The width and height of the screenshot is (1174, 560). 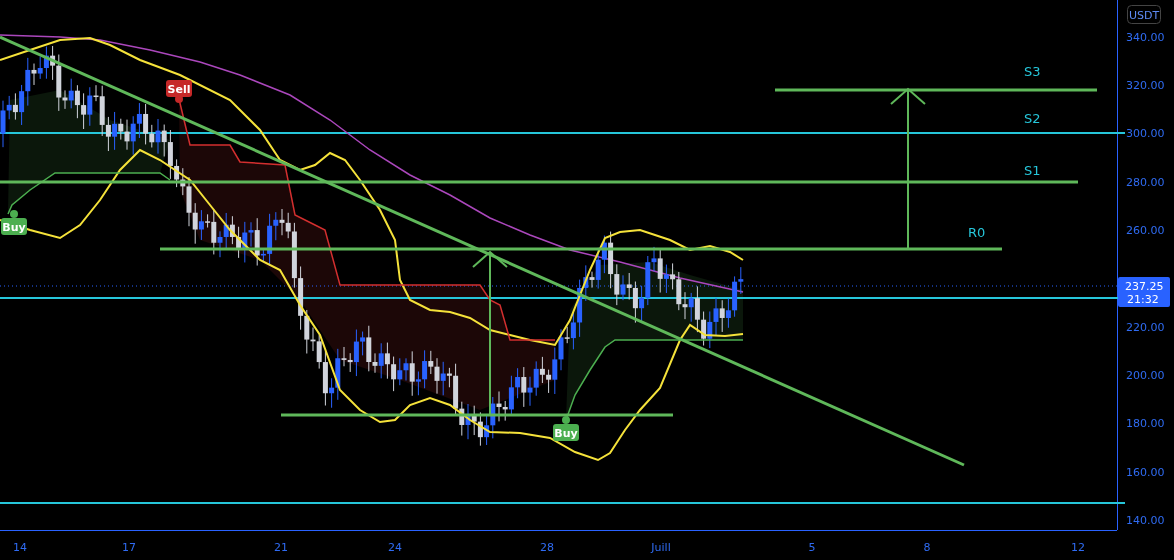 I want to click on time-tick-label: 21, so click(x=281, y=547).